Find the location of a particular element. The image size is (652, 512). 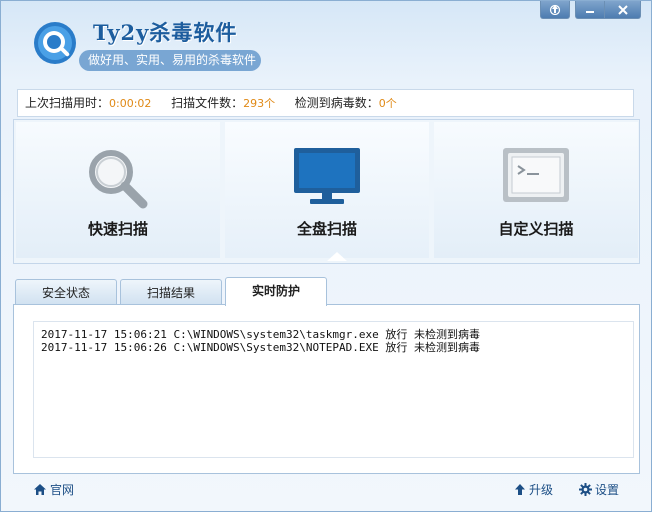

tab-realtime-protection: 实时防护 is located at coordinates (276, 291).